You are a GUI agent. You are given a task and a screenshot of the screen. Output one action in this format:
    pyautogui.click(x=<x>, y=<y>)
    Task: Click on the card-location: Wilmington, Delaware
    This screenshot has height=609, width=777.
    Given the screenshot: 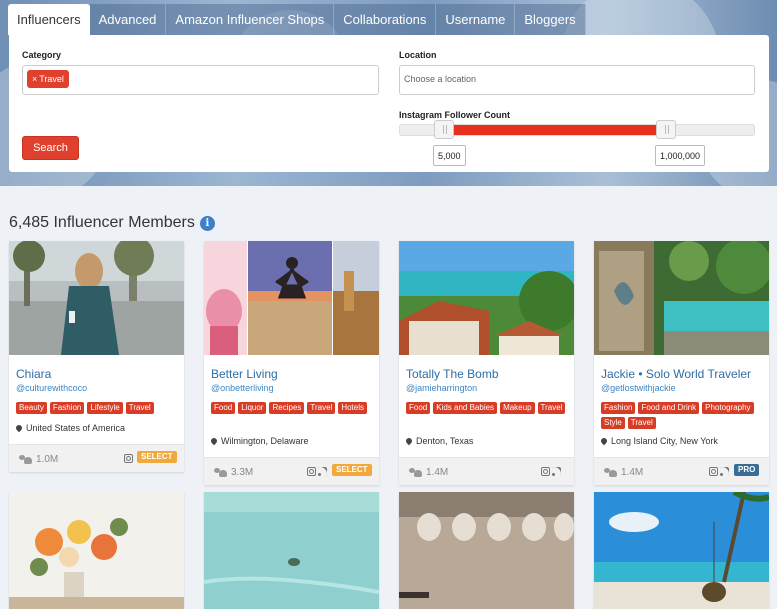 What is the action you would take?
    pyautogui.click(x=259, y=441)
    